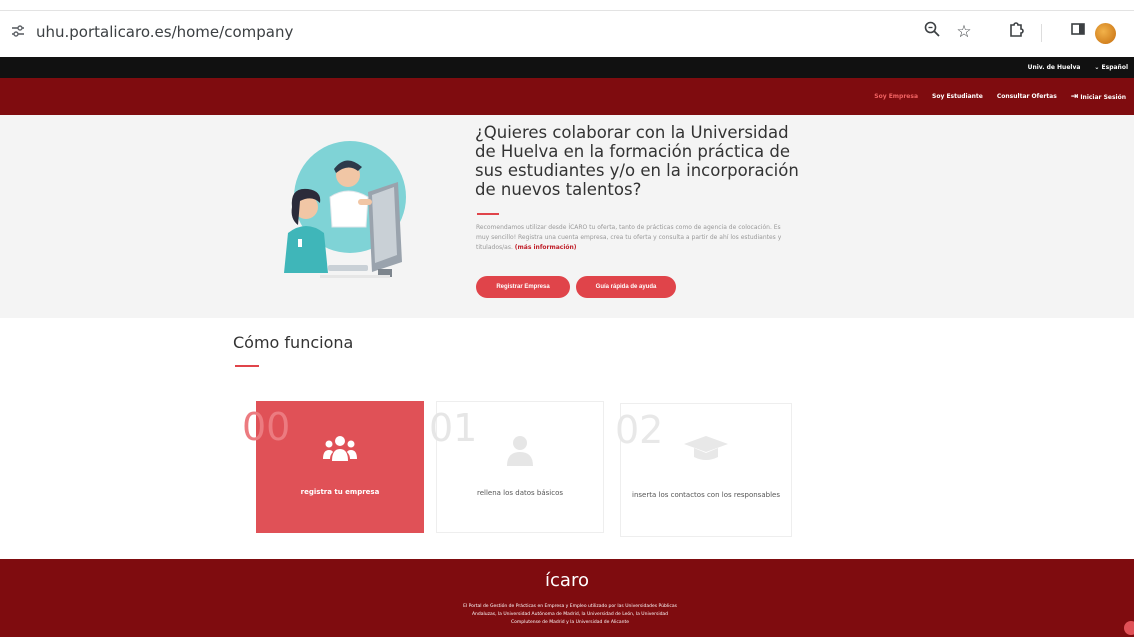 The width and height of the screenshot is (1134, 637). What do you see at coordinates (340, 492) in the screenshot?
I see `step-label: registra tu empresa` at bounding box center [340, 492].